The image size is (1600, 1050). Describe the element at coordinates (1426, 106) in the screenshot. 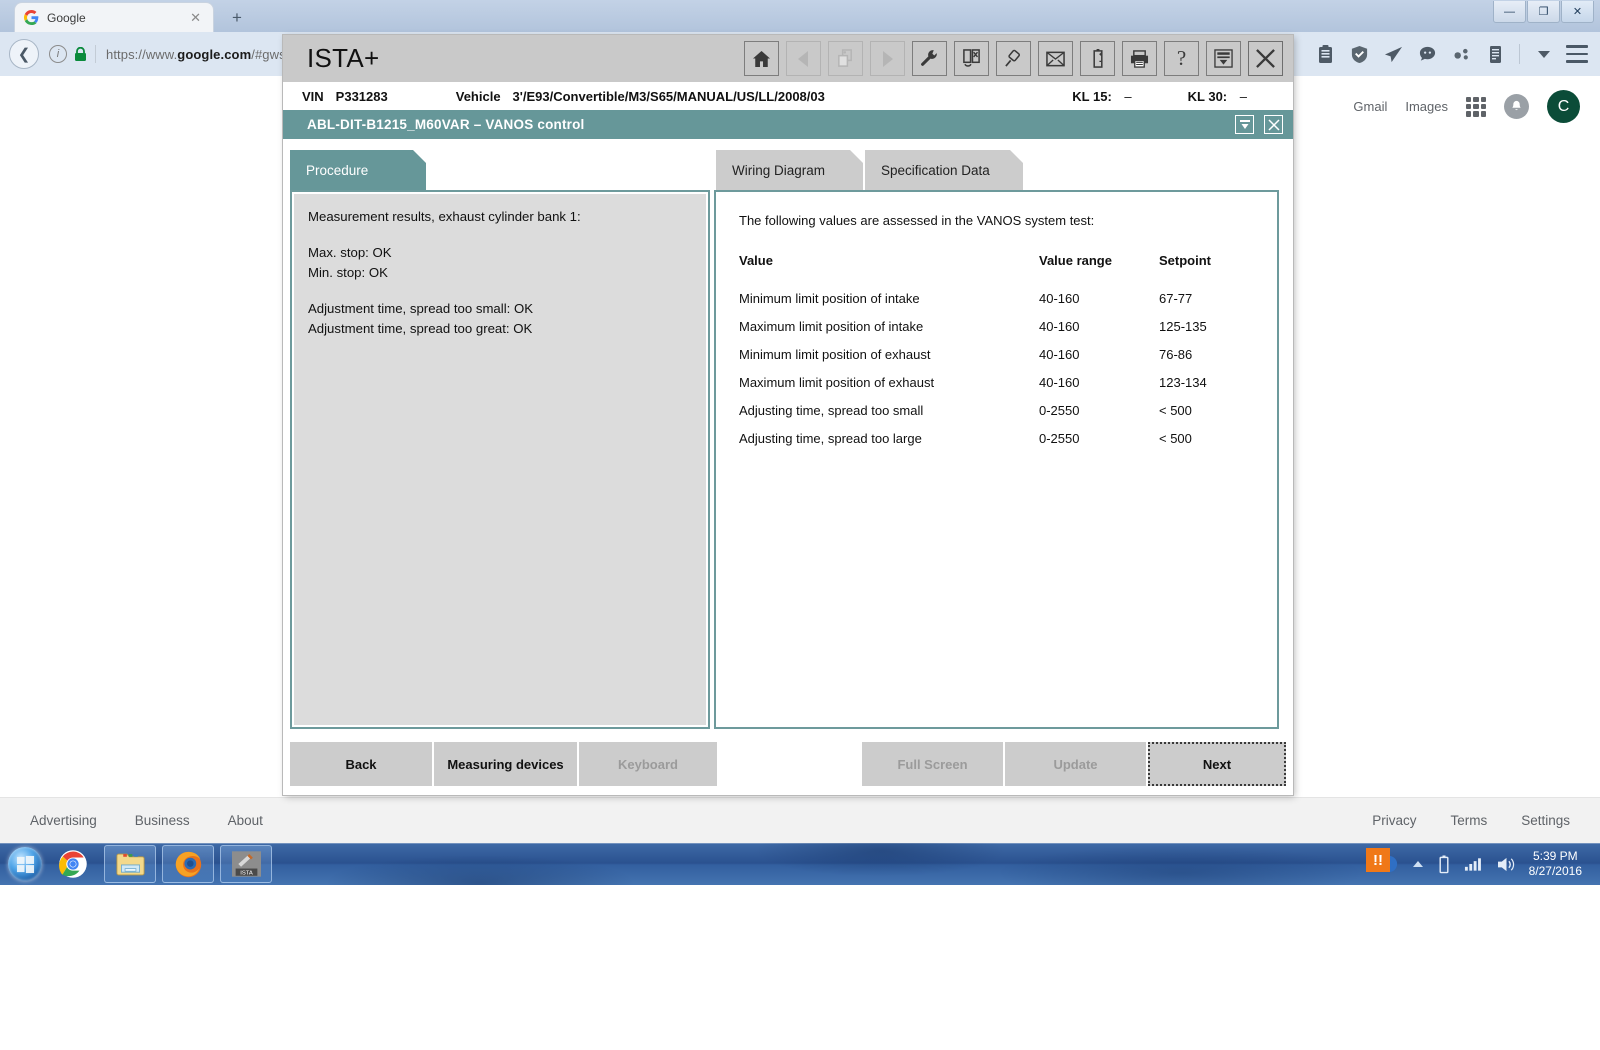

I see `images-link: Images` at that location.